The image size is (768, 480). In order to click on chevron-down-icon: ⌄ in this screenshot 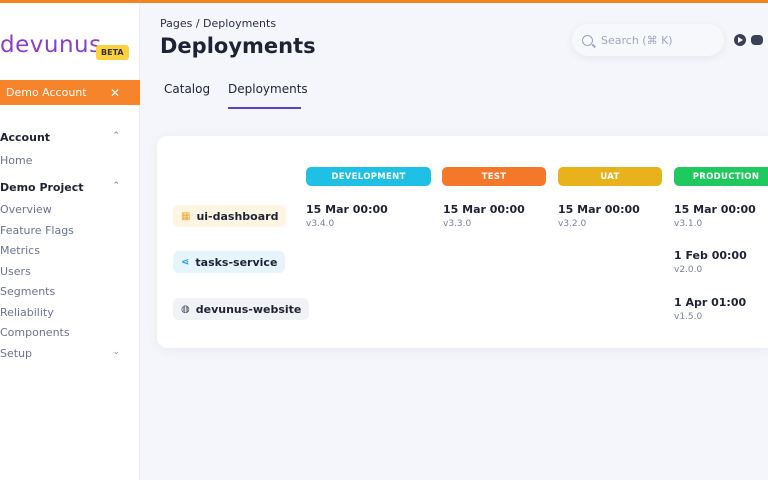, I will do `click(116, 352)`.